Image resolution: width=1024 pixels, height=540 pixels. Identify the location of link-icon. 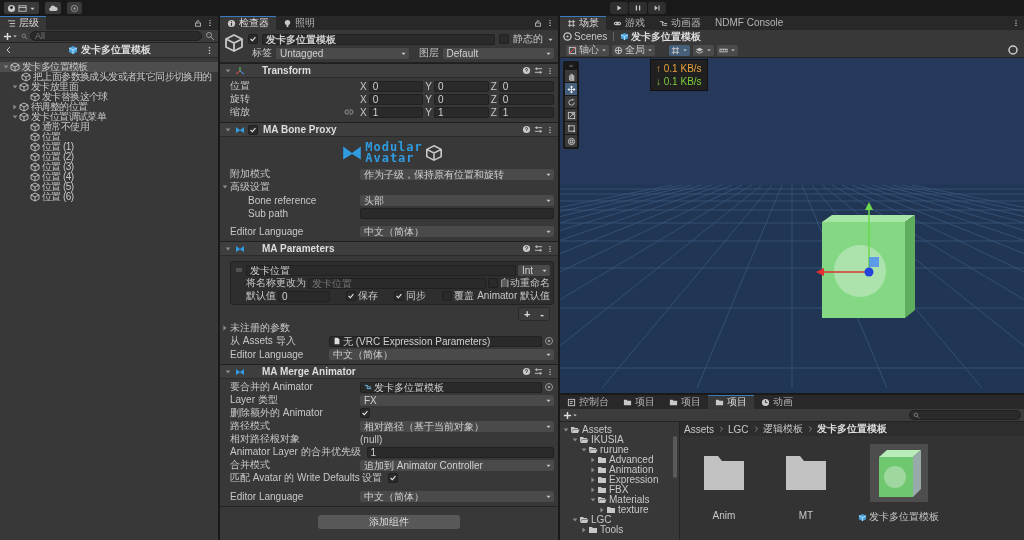
(349, 112).